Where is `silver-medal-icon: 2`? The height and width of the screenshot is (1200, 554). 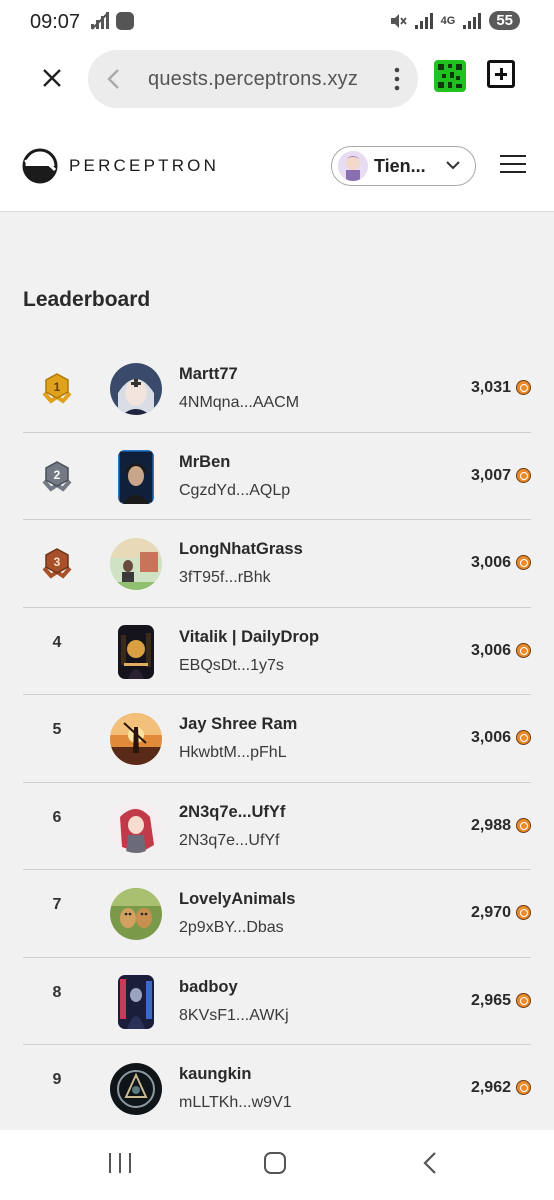
silver-medal-icon: 2 is located at coordinates (57, 476).